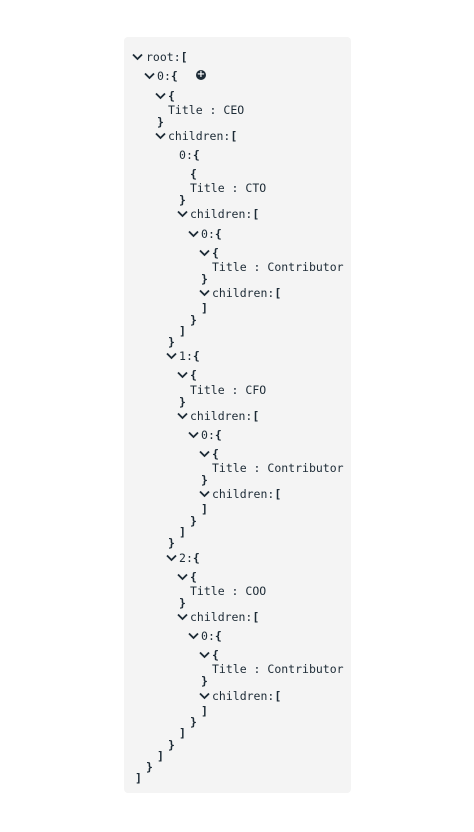  What do you see at coordinates (189, 558) in the screenshot?
I see `node-index-label: 2:{` at bounding box center [189, 558].